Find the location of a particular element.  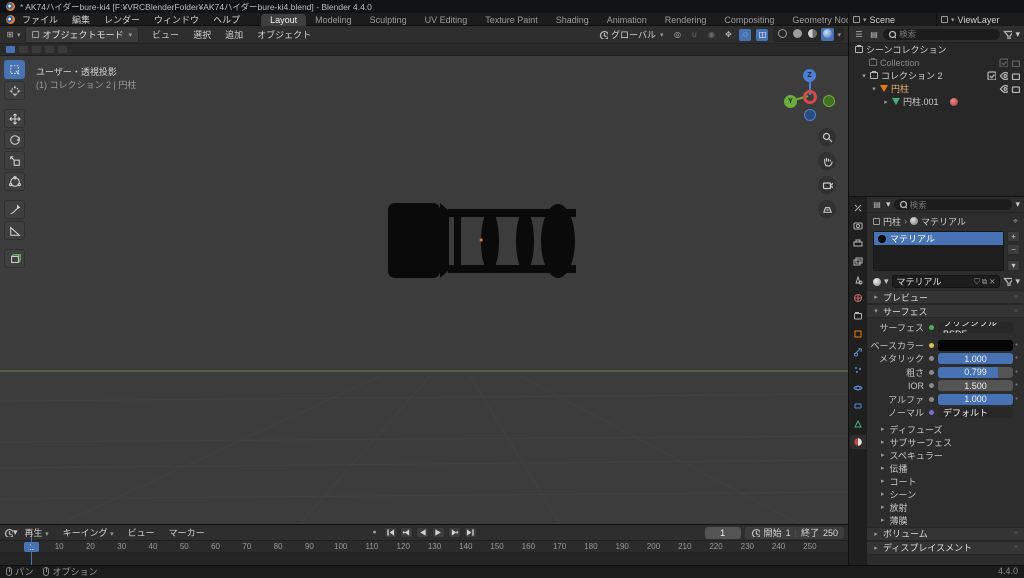

outliner-filter-dropdown: ▤ is located at coordinates (874, 34).